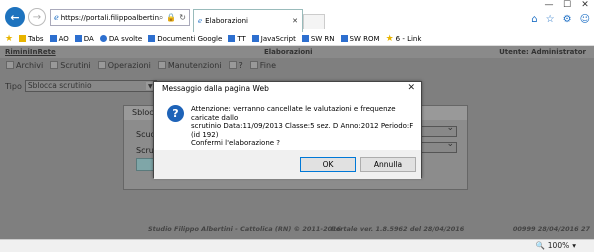 This screenshot has width=594, height=252. Describe the element at coordinates (54, 65) in the screenshot. I see `grid-icon` at that location.